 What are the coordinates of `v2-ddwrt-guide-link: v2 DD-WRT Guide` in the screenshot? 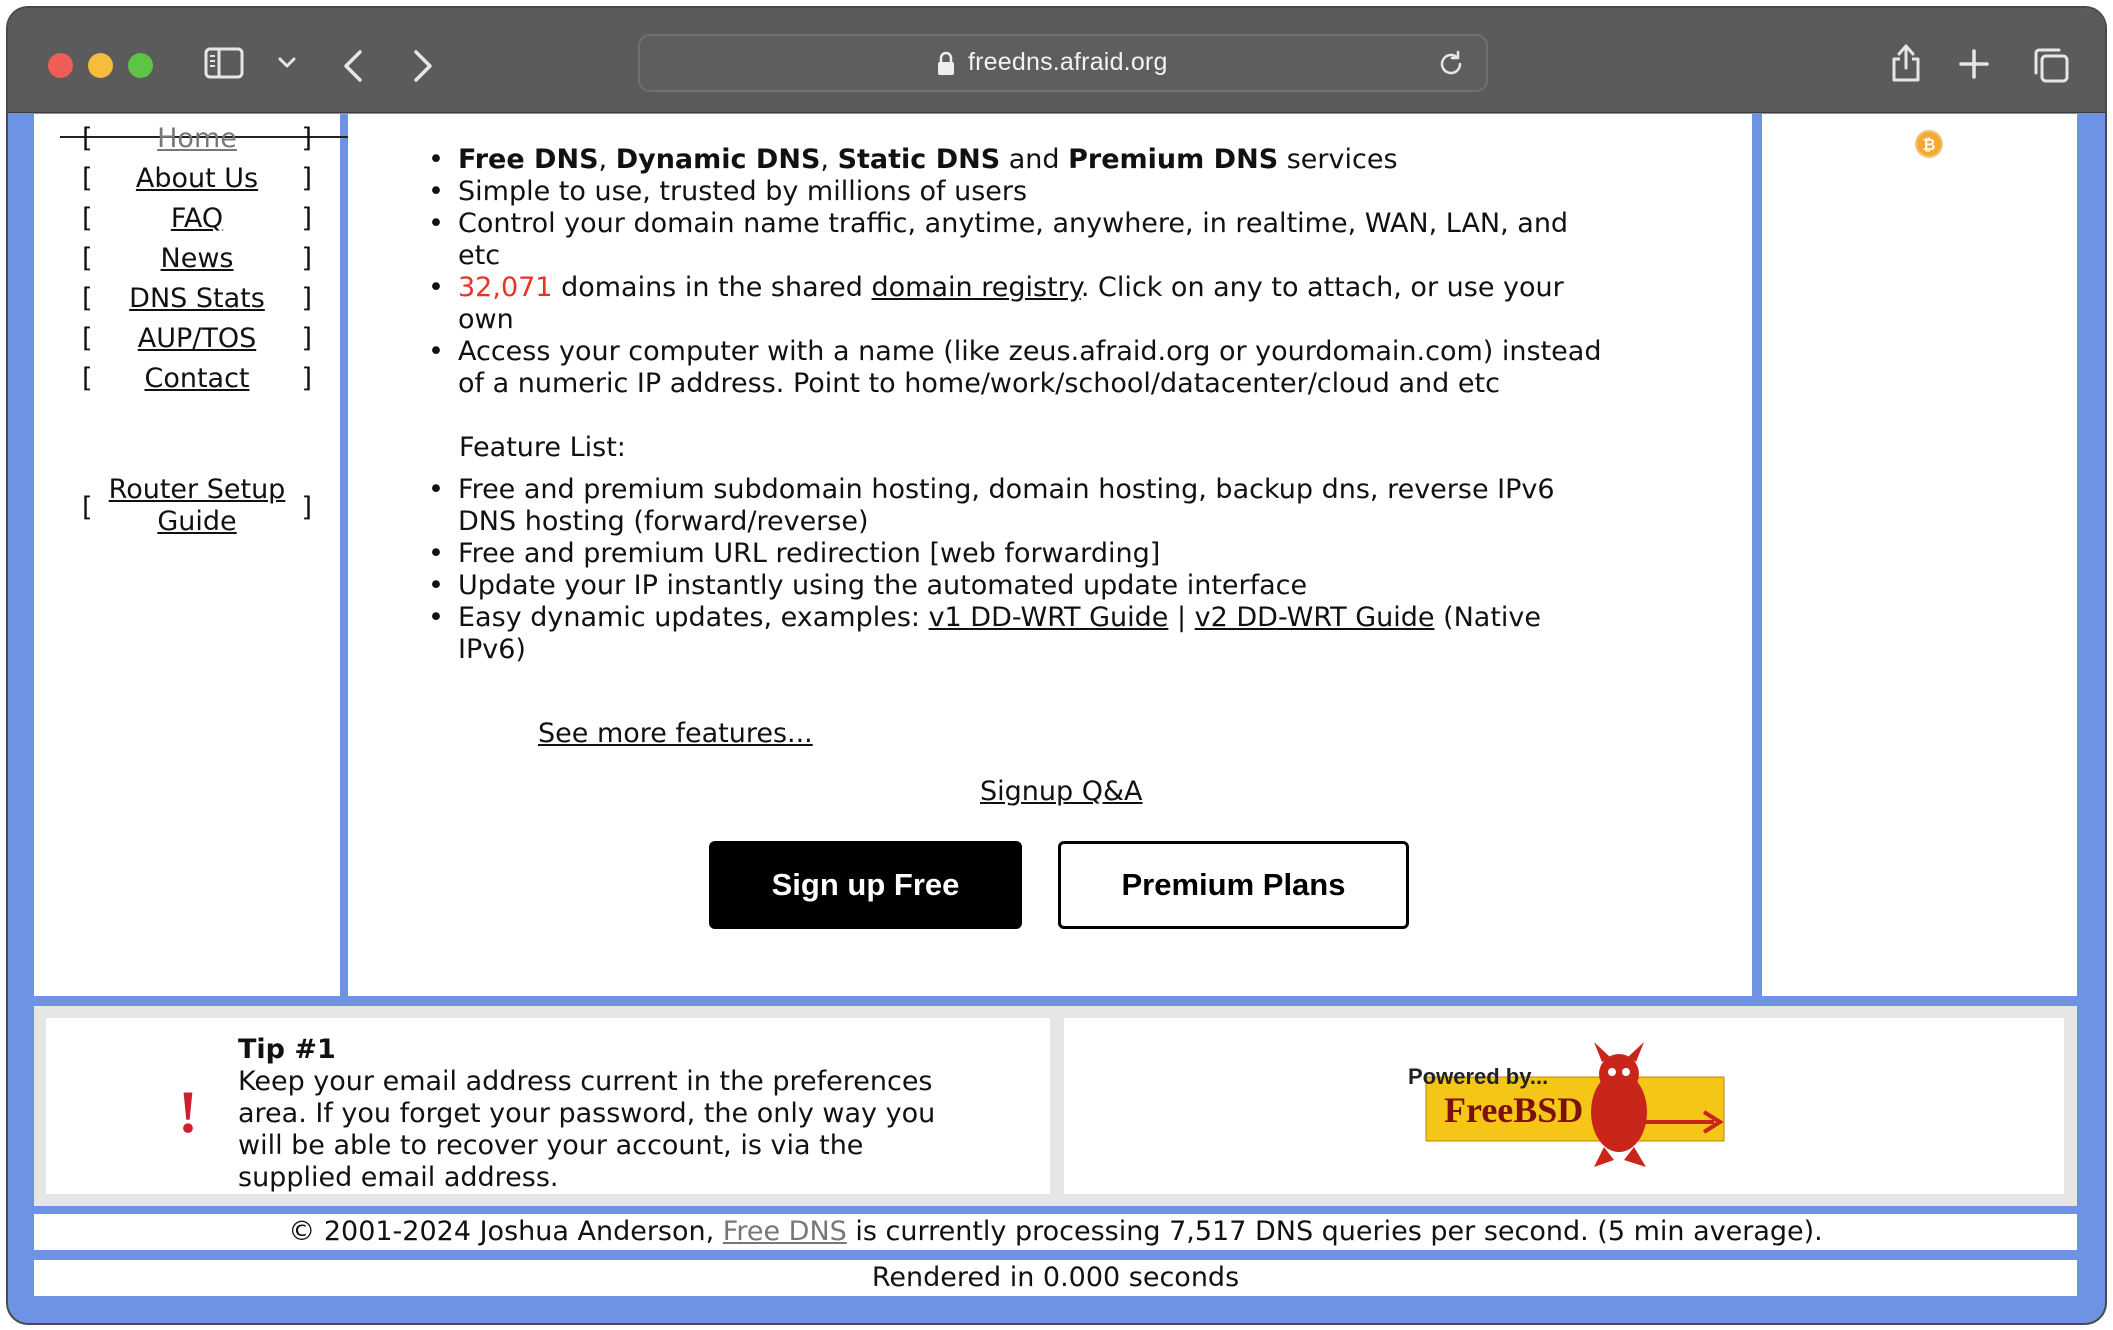 It's located at (1315, 617).